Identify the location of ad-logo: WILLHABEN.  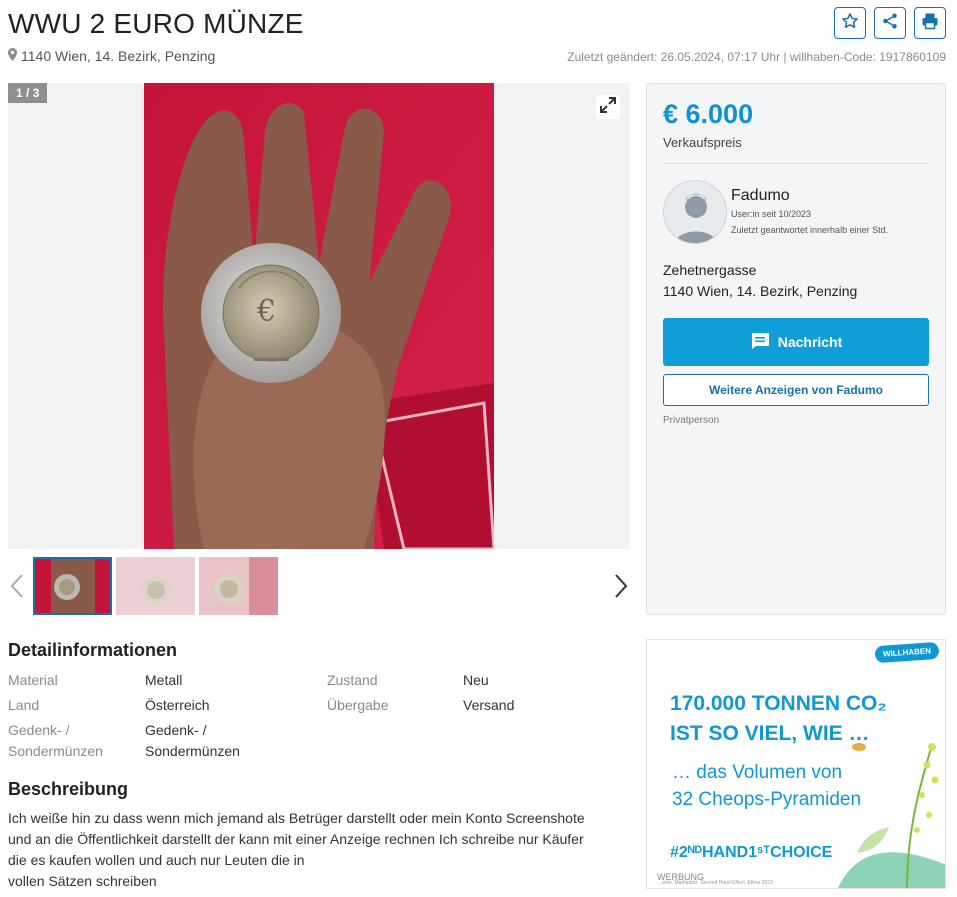
(907, 652).